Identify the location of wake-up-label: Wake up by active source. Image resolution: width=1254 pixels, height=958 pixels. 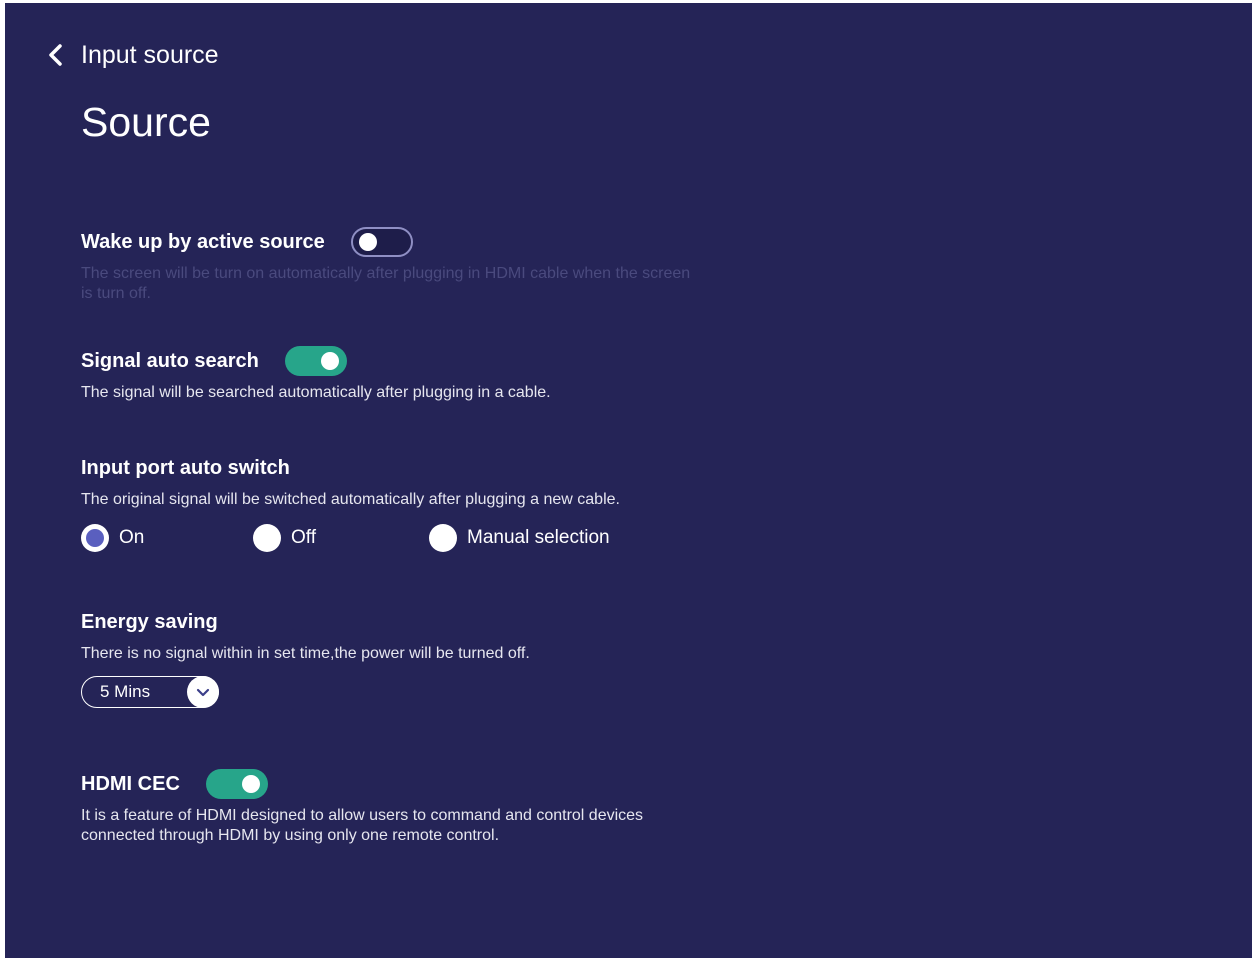
(203, 241).